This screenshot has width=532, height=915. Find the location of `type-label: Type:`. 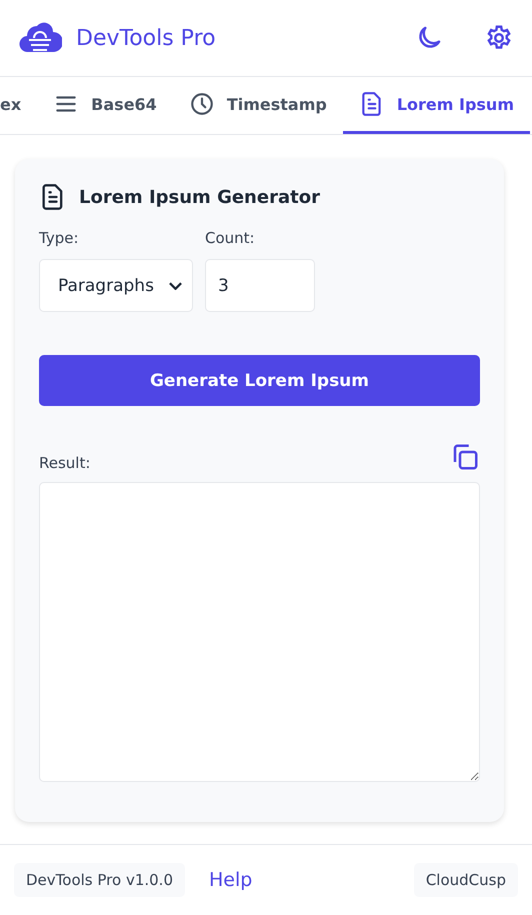

type-label: Type: is located at coordinates (59, 238).